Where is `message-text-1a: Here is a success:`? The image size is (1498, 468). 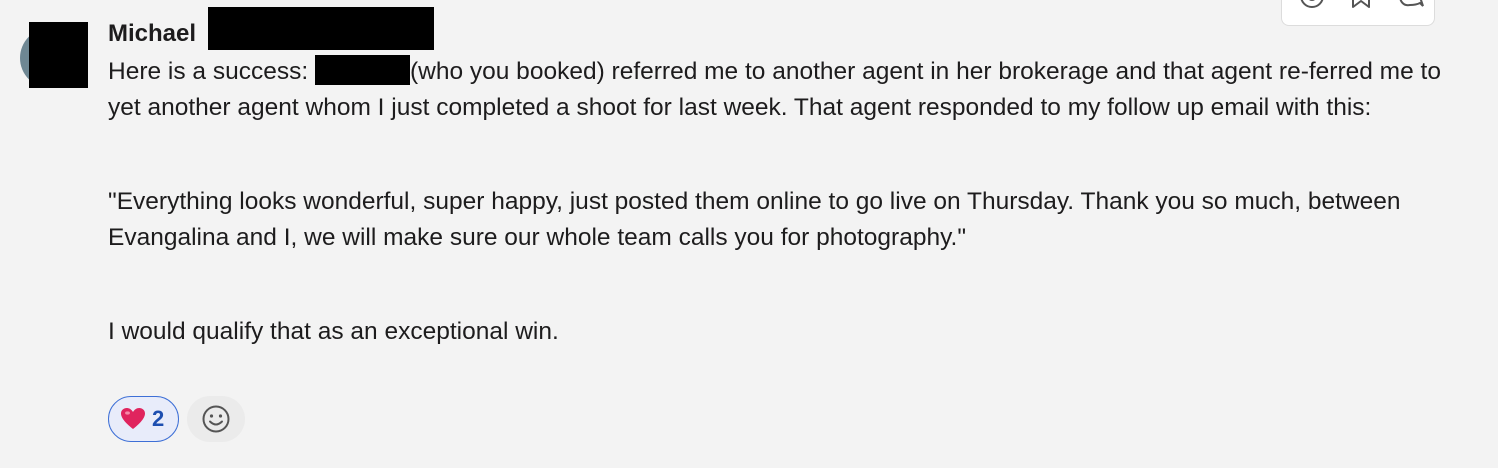
message-text-1a: Here is a success: is located at coordinates (211, 71).